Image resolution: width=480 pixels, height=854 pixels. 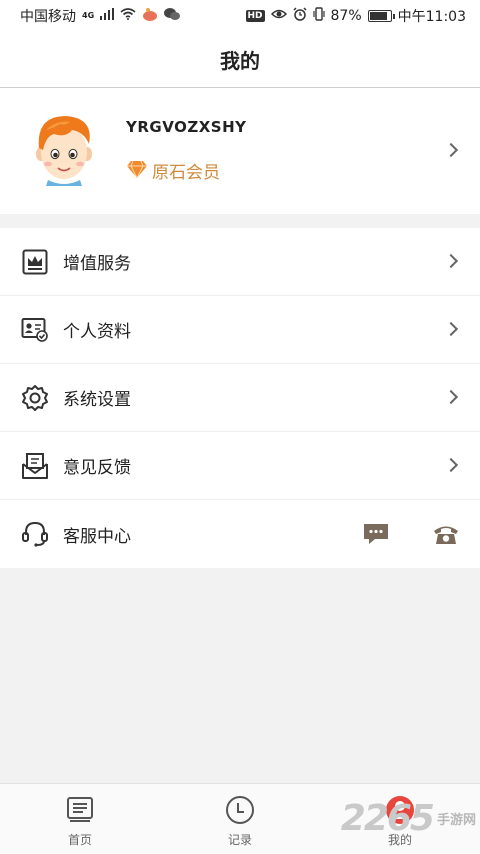 I want to click on diamond-icon, so click(x=137, y=171).